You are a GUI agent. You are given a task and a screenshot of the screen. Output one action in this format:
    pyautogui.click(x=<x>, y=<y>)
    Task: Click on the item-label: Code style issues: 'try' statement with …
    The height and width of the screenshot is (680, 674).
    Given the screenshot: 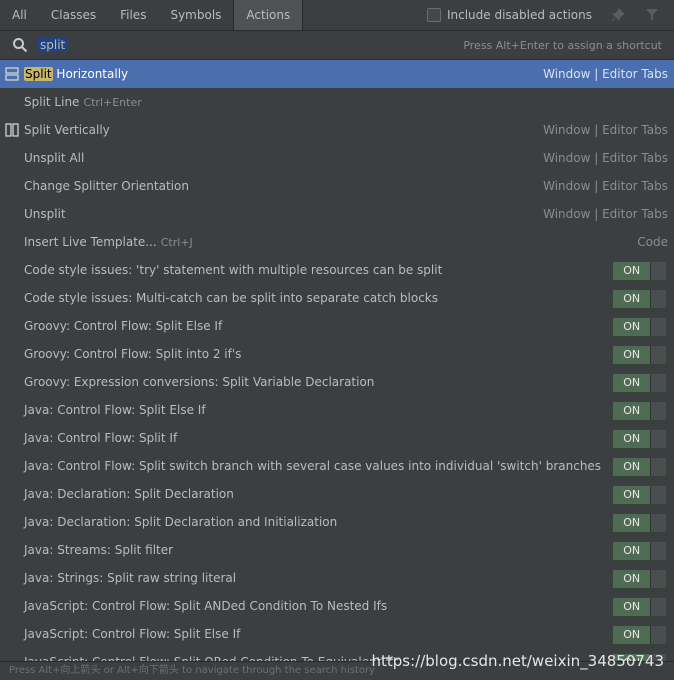 What is the action you would take?
    pyautogui.click(x=233, y=270)
    